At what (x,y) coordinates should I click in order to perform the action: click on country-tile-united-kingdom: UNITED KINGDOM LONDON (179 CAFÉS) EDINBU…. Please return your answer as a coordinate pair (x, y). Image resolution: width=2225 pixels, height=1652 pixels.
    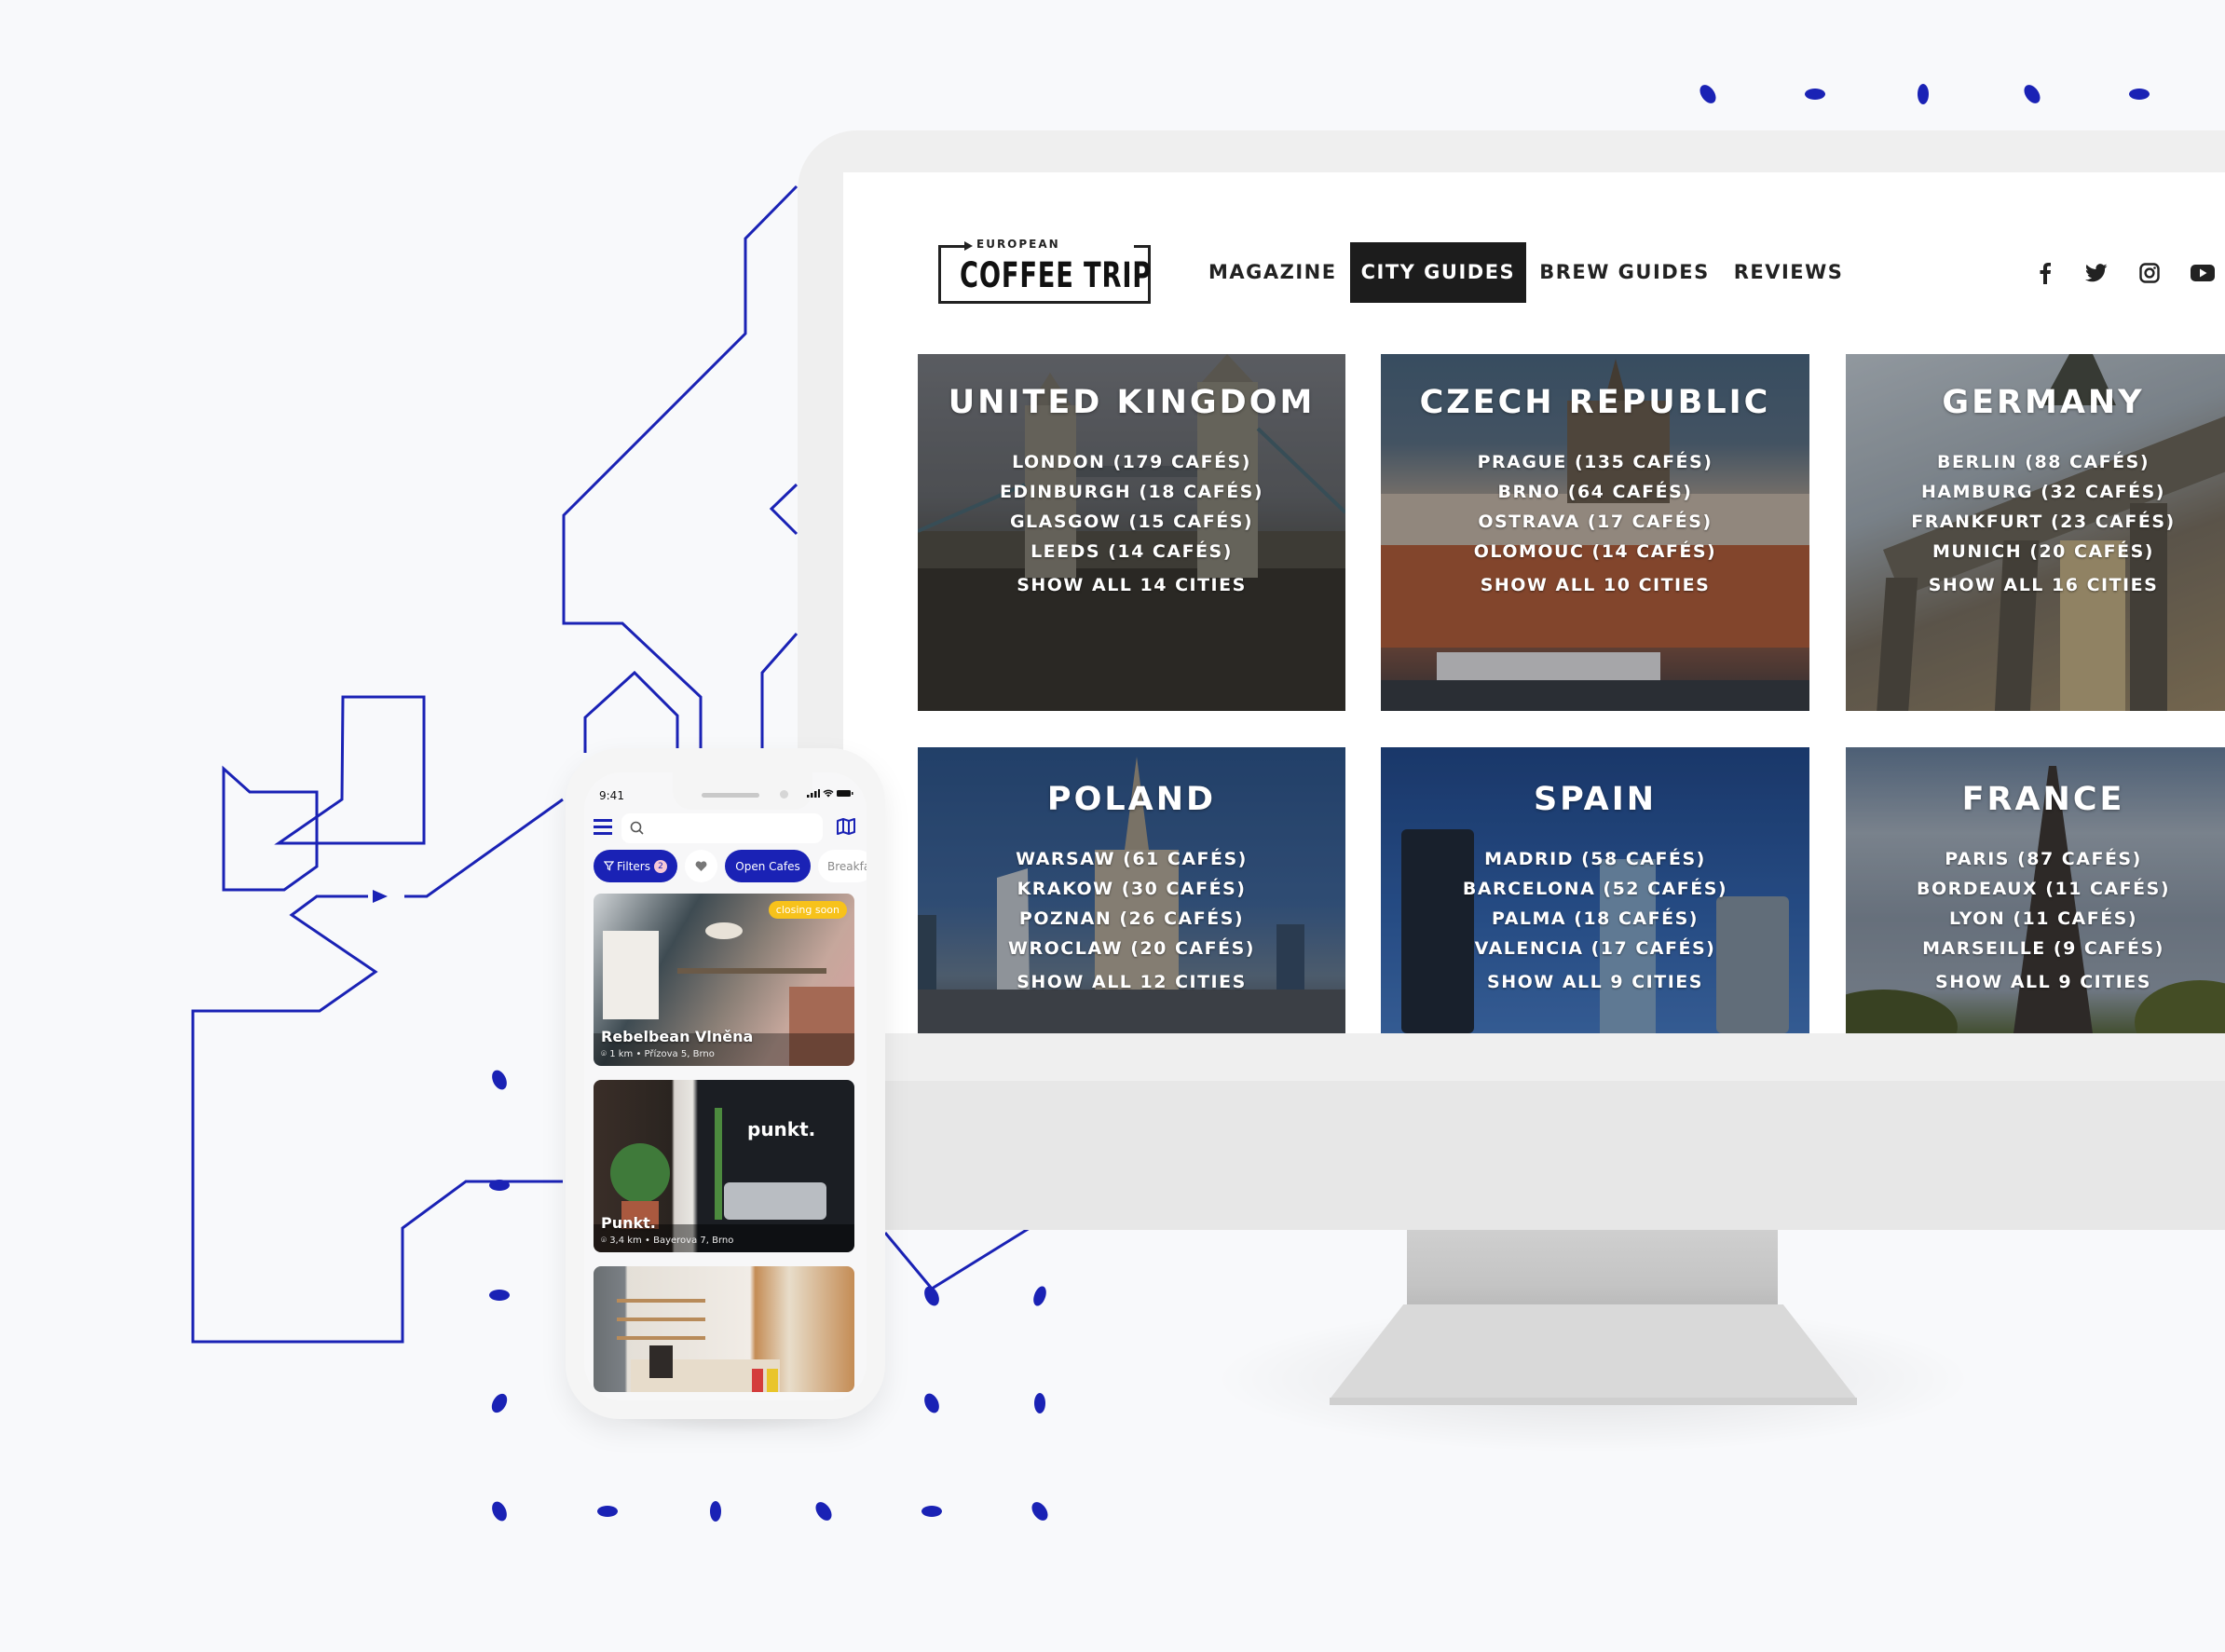
    Looking at the image, I should click on (1131, 532).